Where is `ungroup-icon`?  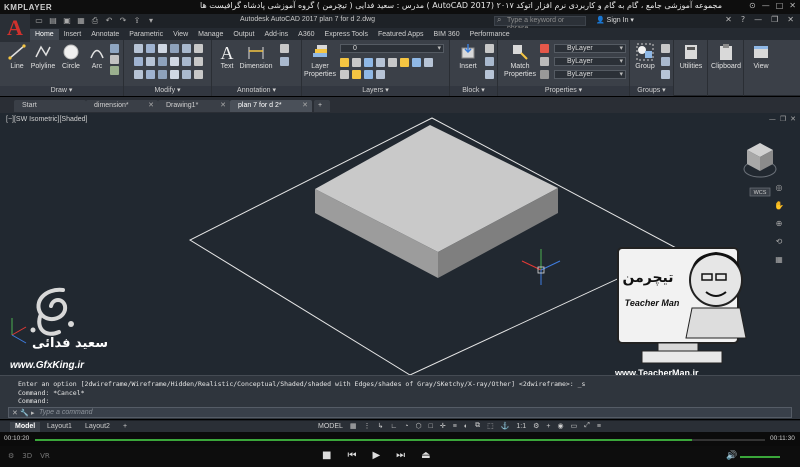
ungroup-icon is located at coordinates (665, 48).